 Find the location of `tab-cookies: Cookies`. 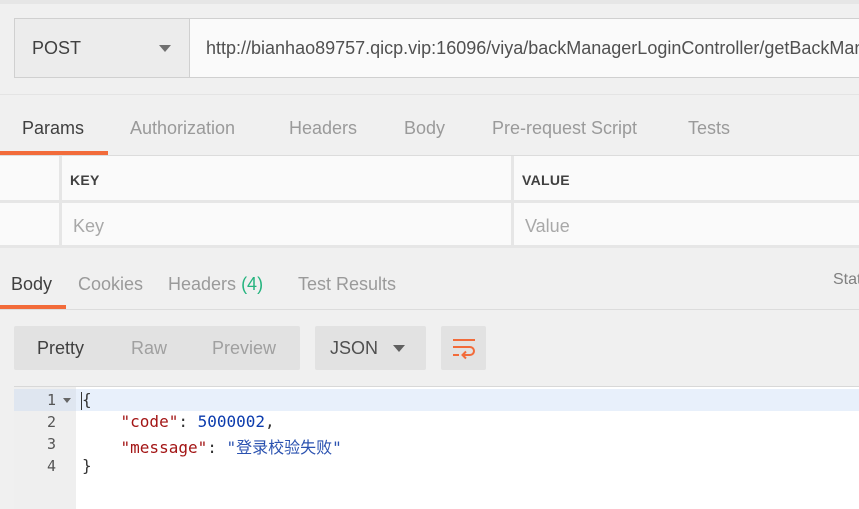

tab-cookies: Cookies is located at coordinates (110, 284).